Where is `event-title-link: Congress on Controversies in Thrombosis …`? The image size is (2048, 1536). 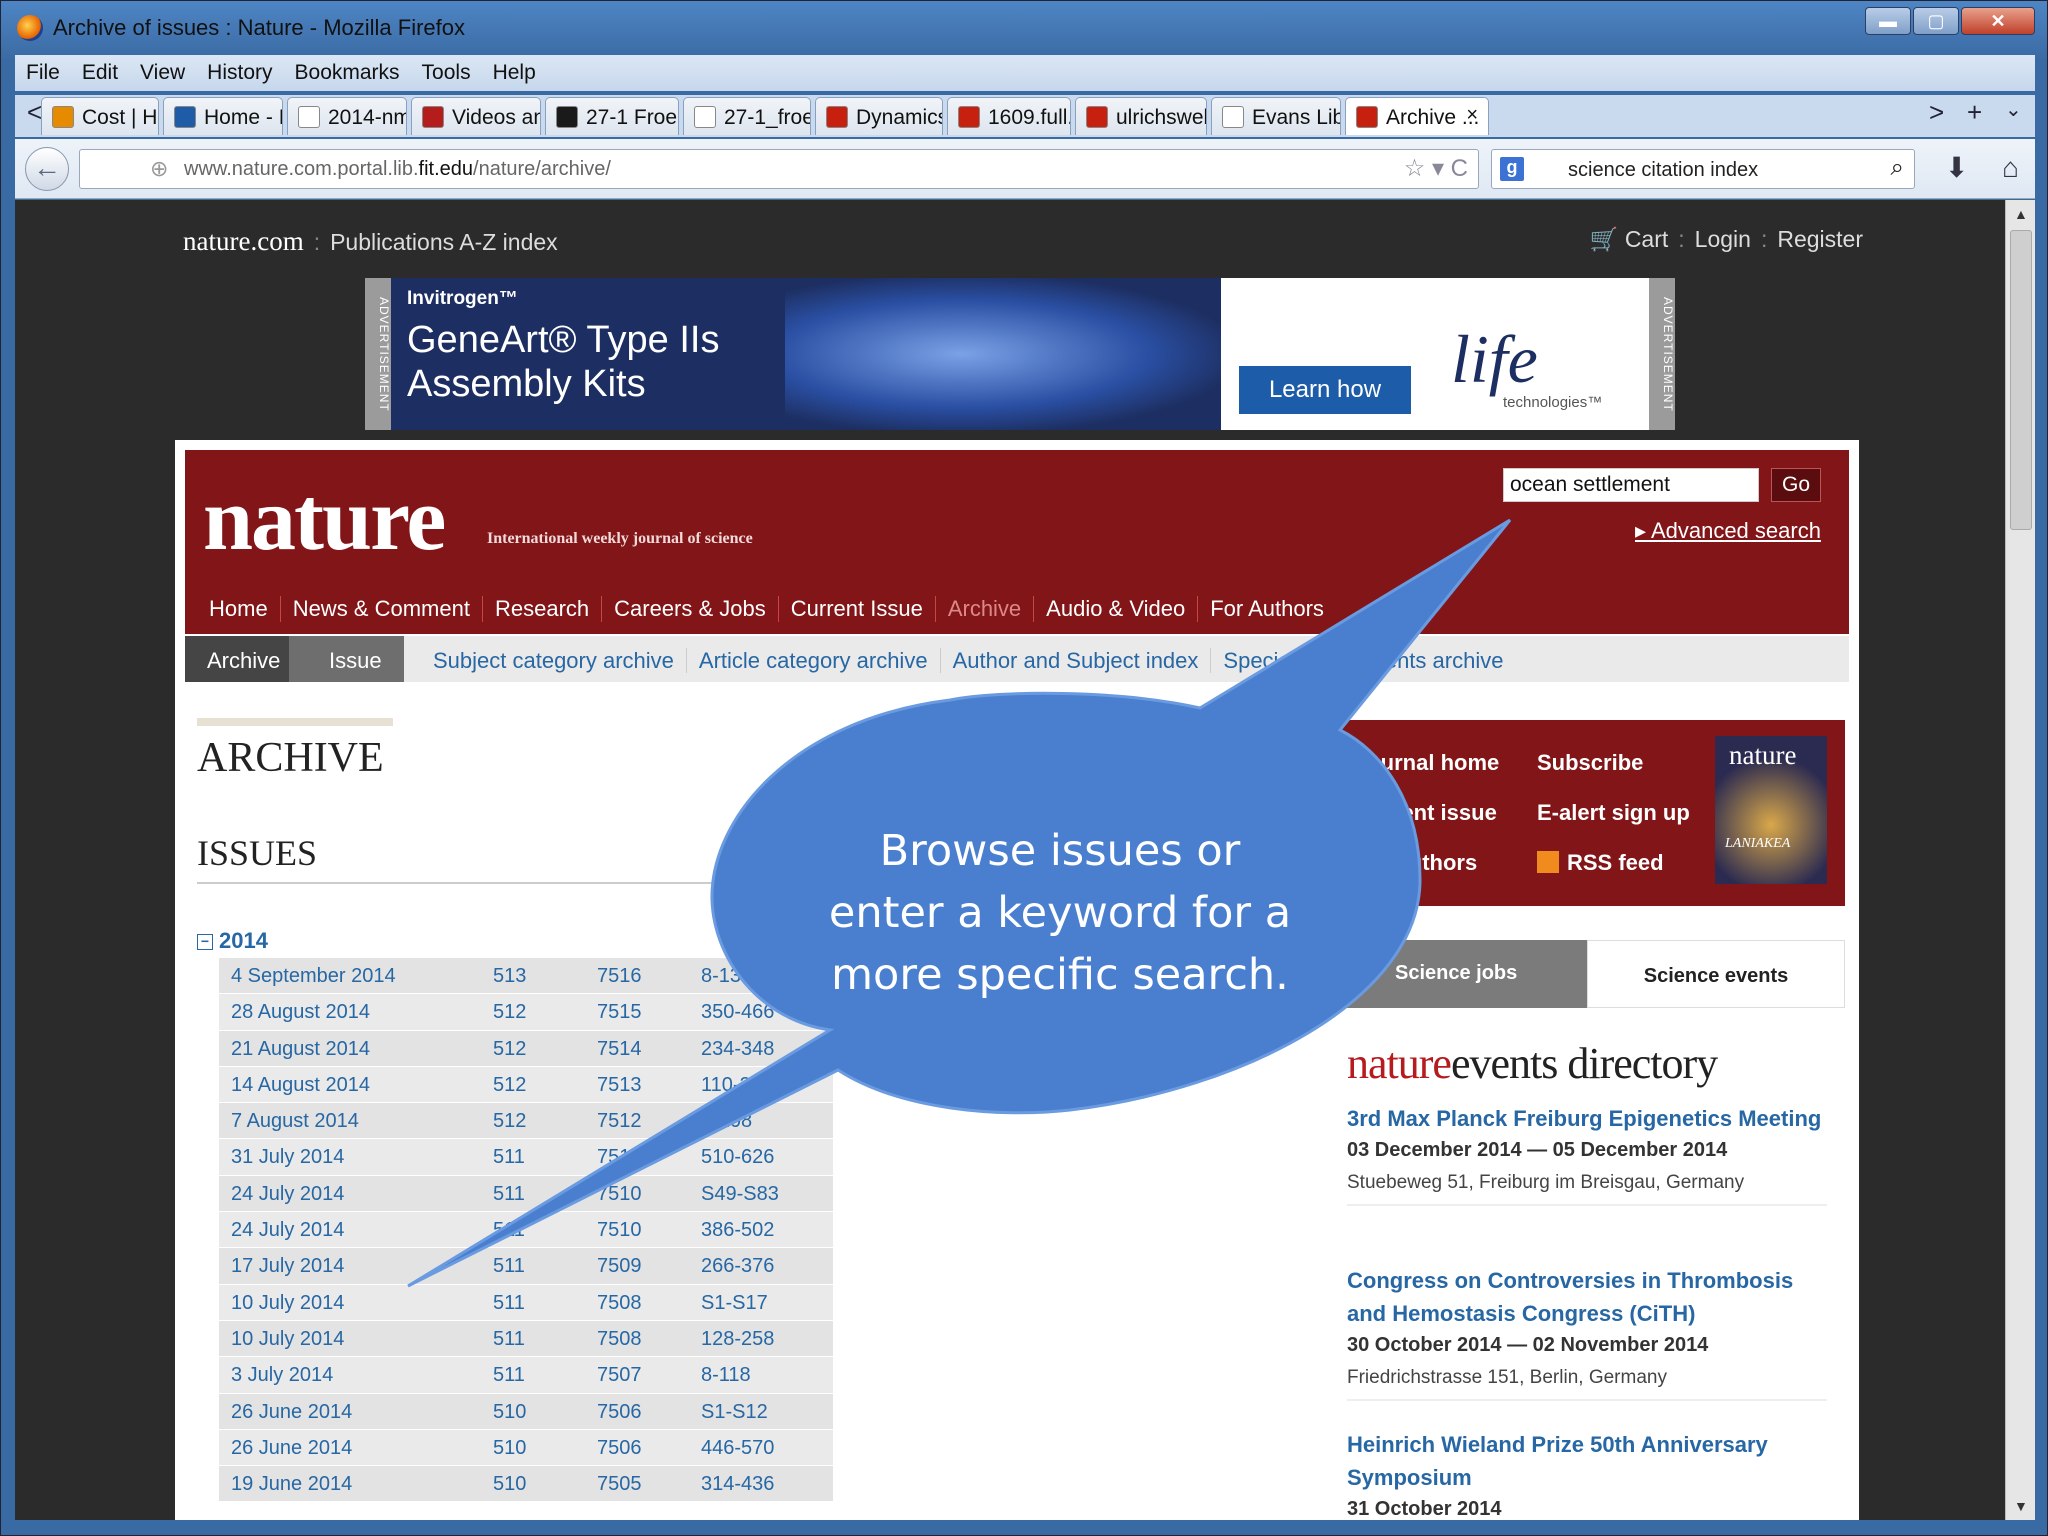 event-title-link: Congress on Controversies in Thrombosis … is located at coordinates (1587, 1297).